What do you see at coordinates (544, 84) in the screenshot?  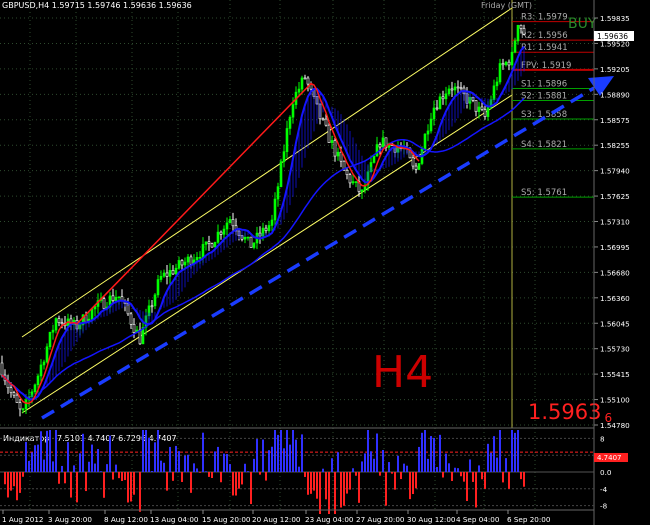 I see `pivot-label: S1: 1.5896` at bounding box center [544, 84].